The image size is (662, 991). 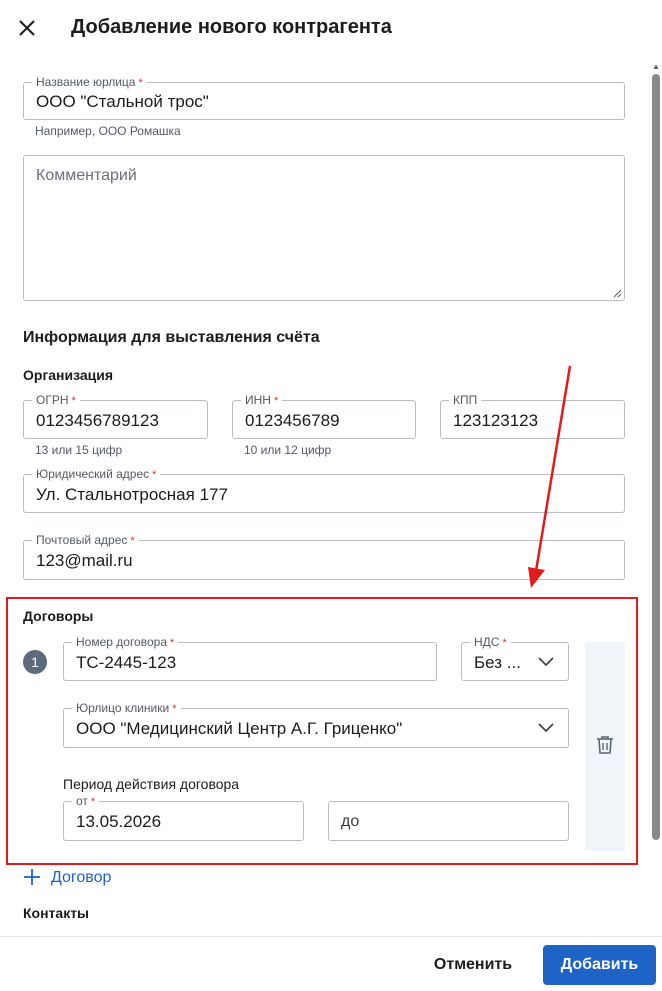 What do you see at coordinates (86, 175) in the screenshot?
I see `comment-placeholder: Комментарий` at bounding box center [86, 175].